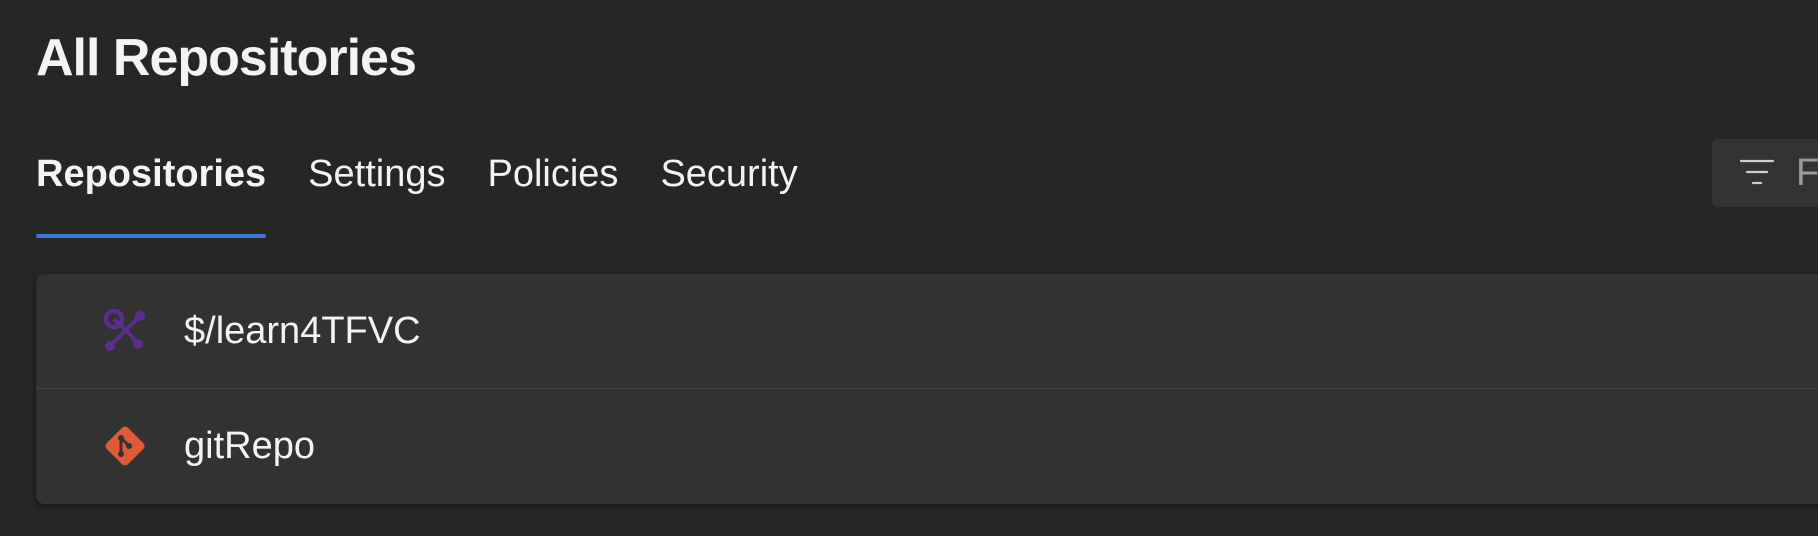 This screenshot has height=536, width=1818. I want to click on tab-policies: Policies, so click(552, 174).